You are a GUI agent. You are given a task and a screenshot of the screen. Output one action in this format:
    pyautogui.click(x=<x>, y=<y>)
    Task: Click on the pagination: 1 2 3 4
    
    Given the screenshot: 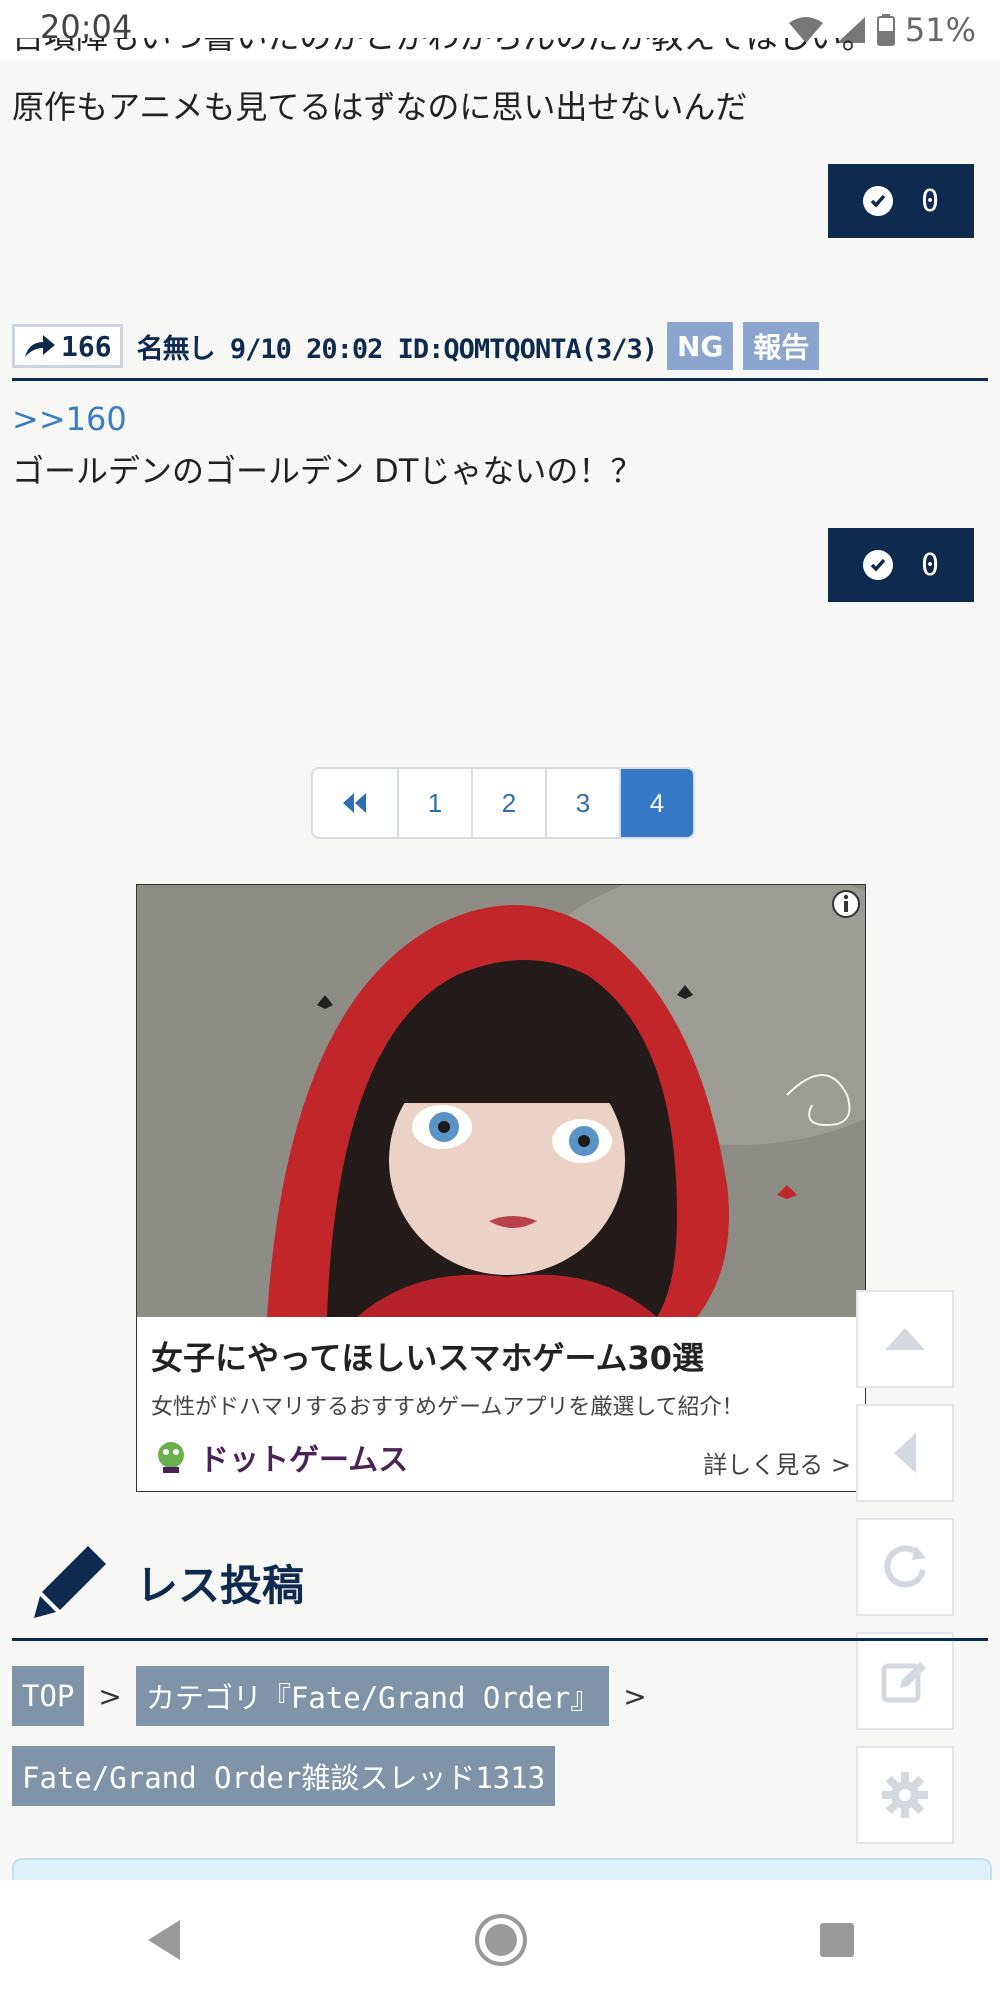 What is the action you would take?
    pyautogui.click(x=503, y=803)
    